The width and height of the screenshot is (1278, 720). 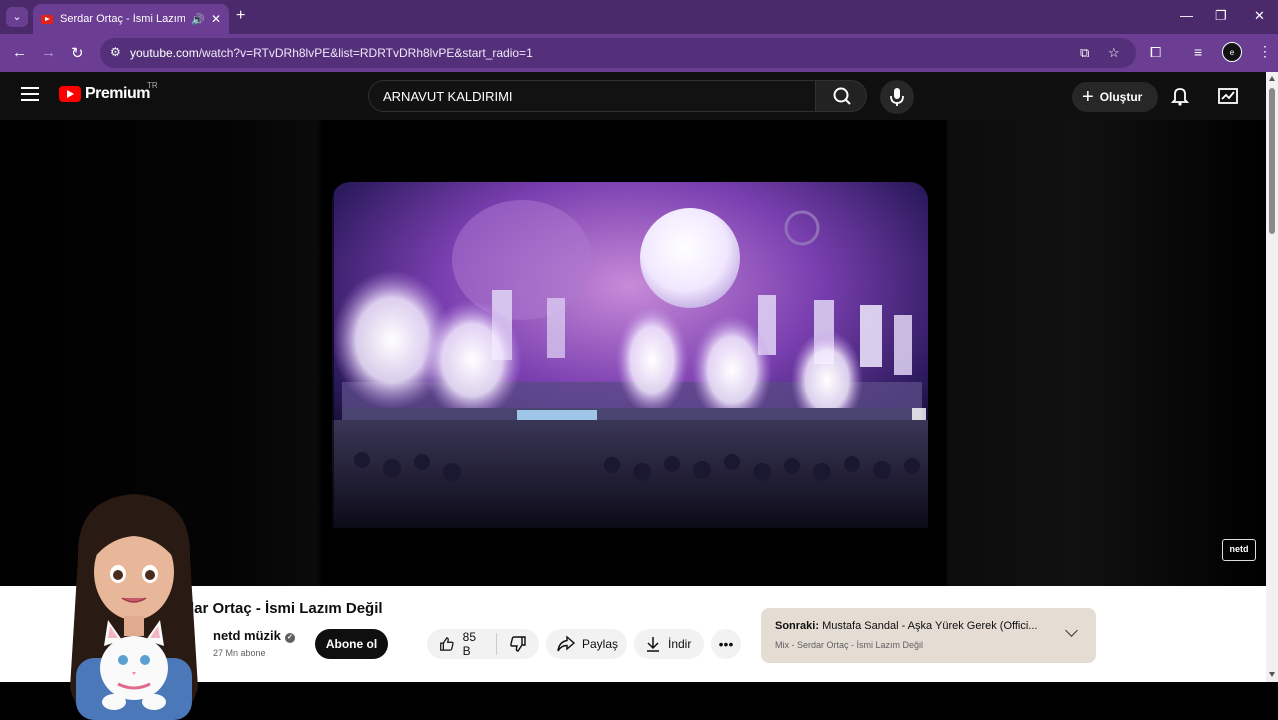 I want to click on subscriber-count: 27 Mn abone, so click(x=239, y=653).